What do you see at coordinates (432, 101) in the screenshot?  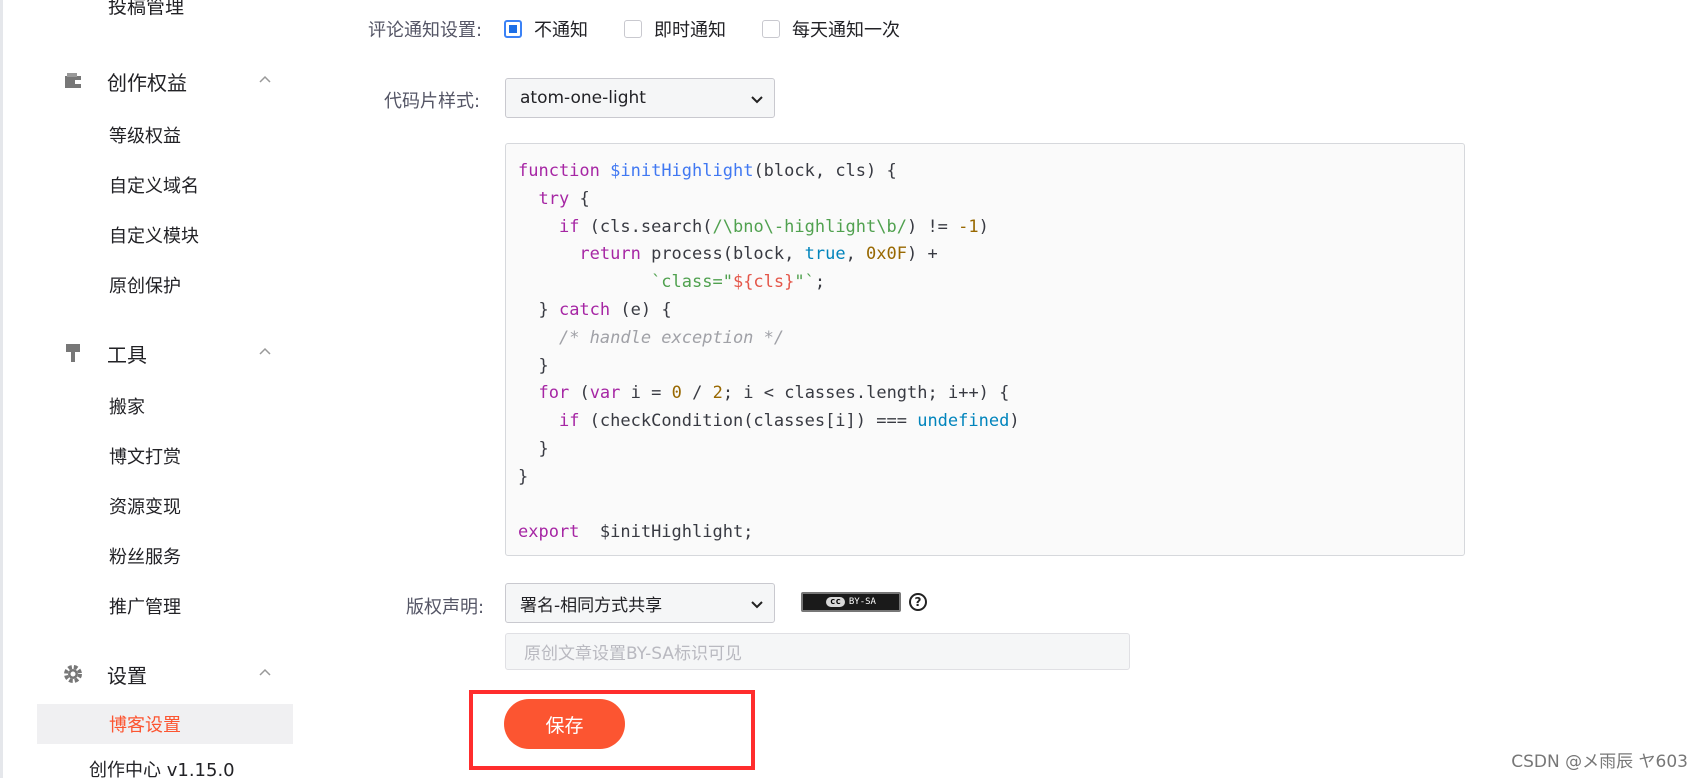 I see `code-style-label: 代码片样式:` at bounding box center [432, 101].